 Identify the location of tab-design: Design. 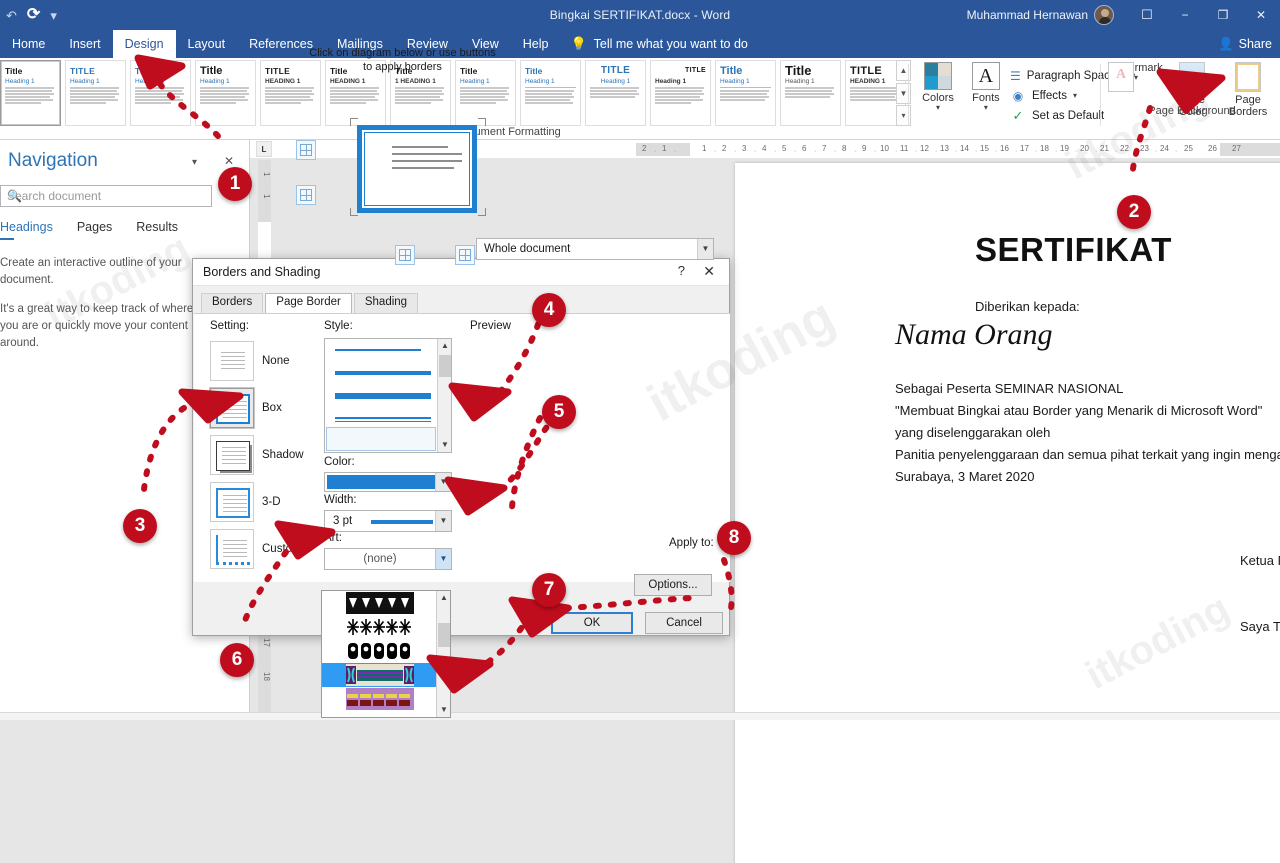
(144, 44).